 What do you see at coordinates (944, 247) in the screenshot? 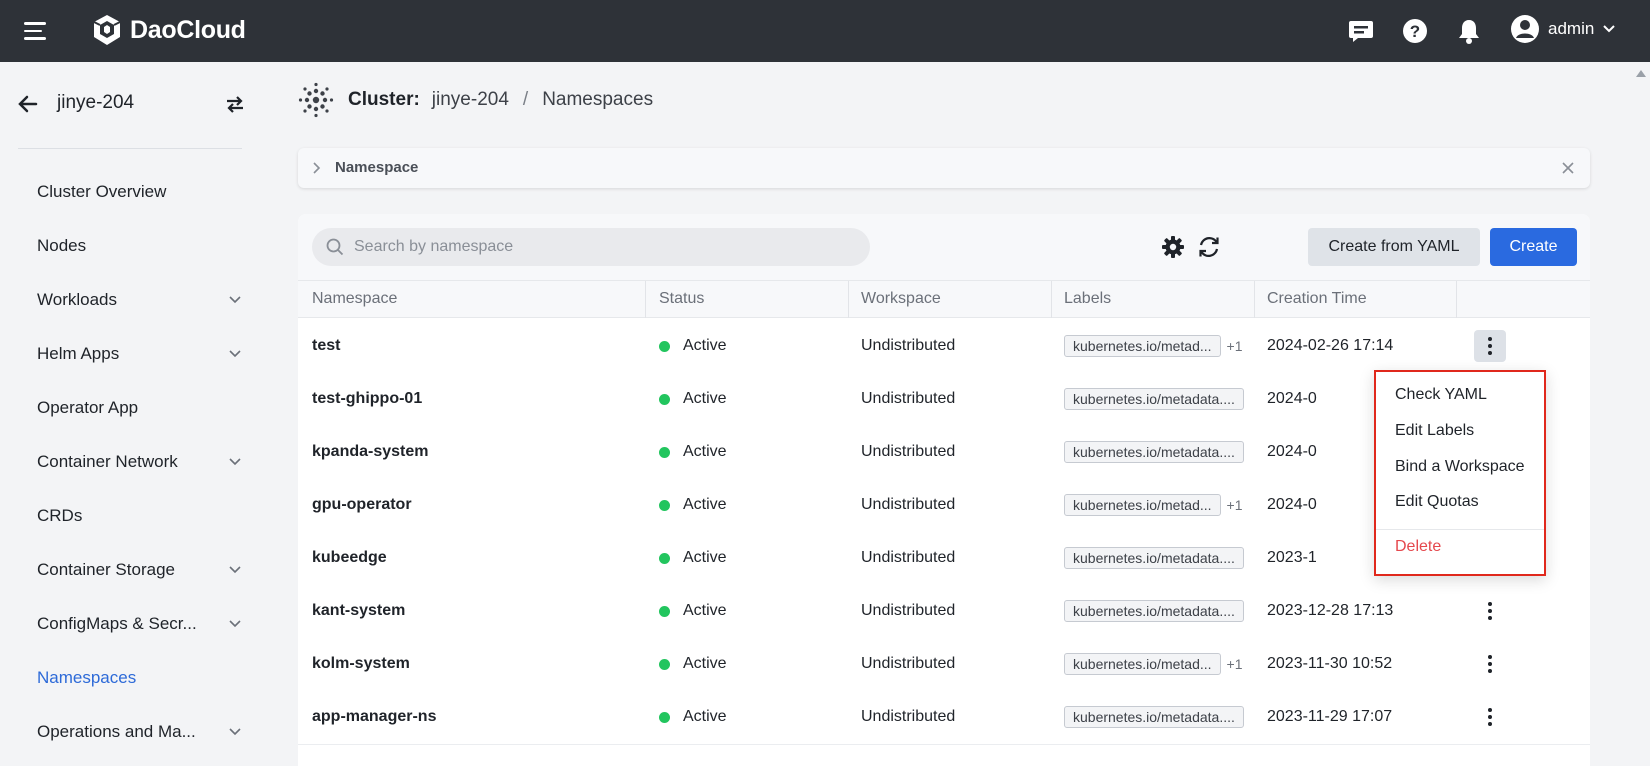
I see `table-toolbar: Create from YAML Create` at bounding box center [944, 247].